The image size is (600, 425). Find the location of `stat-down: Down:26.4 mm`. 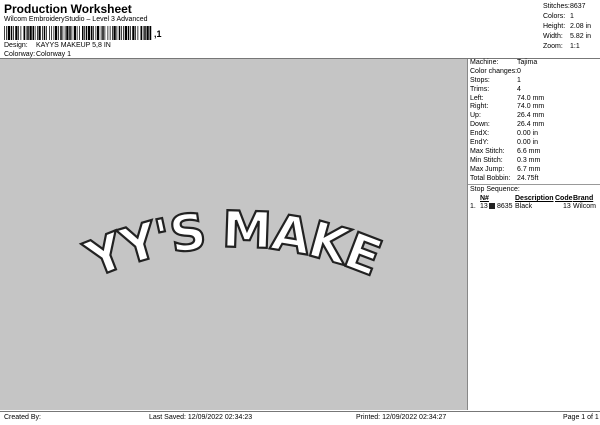

stat-down: Down:26.4 mm is located at coordinates (534, 125).